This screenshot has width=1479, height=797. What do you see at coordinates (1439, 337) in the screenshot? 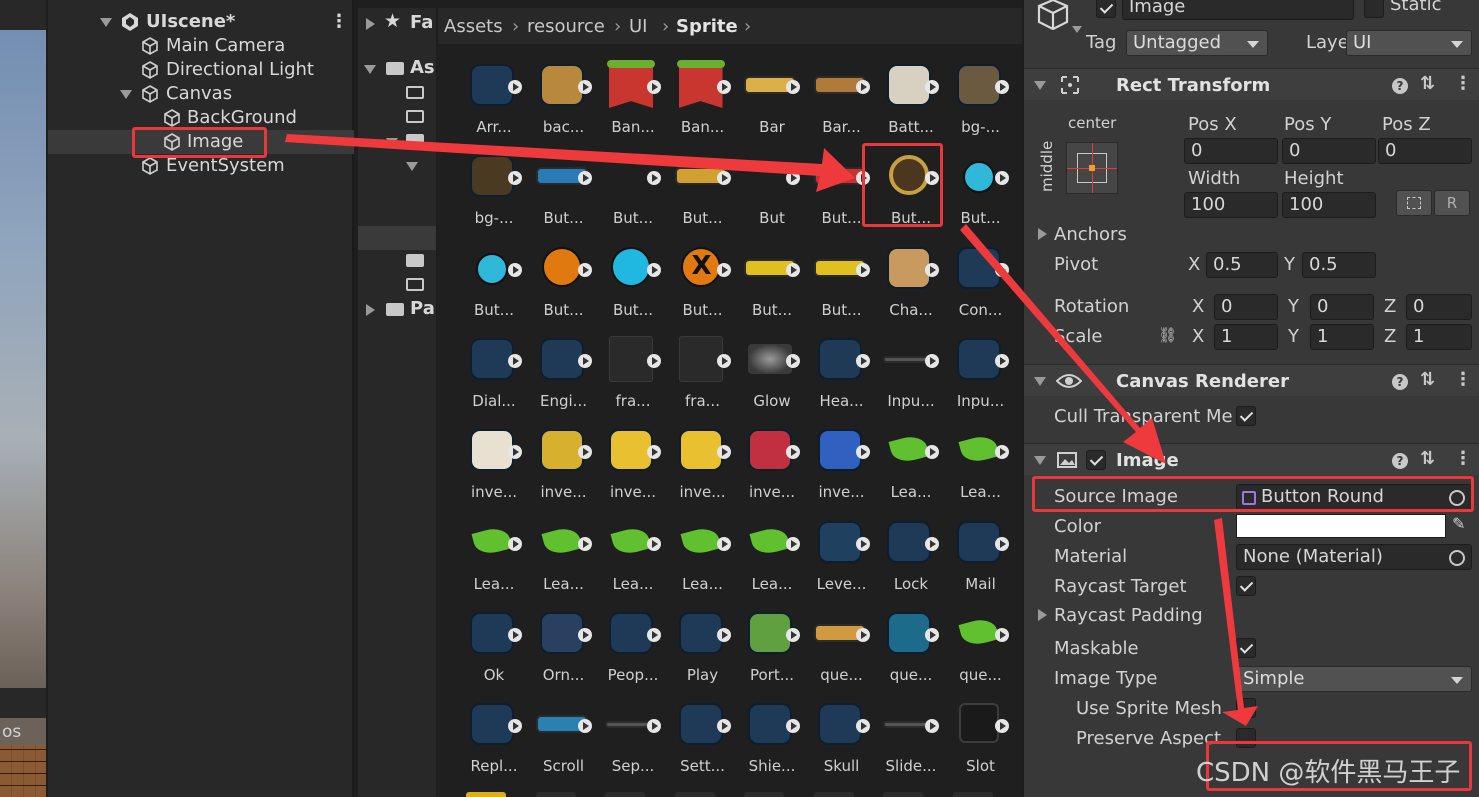
I see `scale-z-field: 1` at bounding box center [1439, 337].